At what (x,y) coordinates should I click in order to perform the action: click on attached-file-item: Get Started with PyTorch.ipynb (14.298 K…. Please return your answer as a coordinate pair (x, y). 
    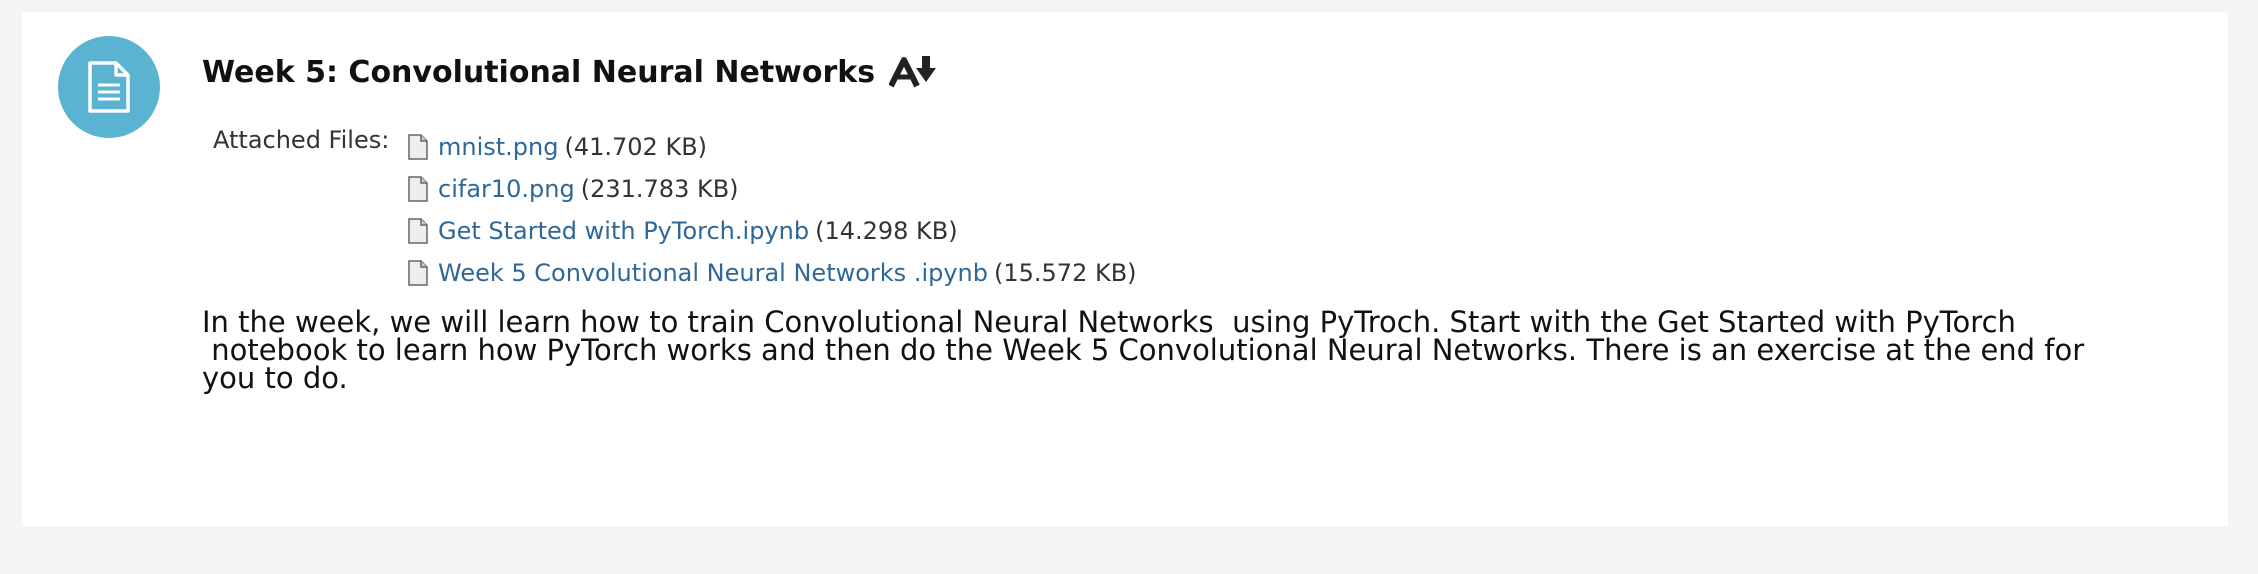
    Looking at the image, I should click on (772, 231).